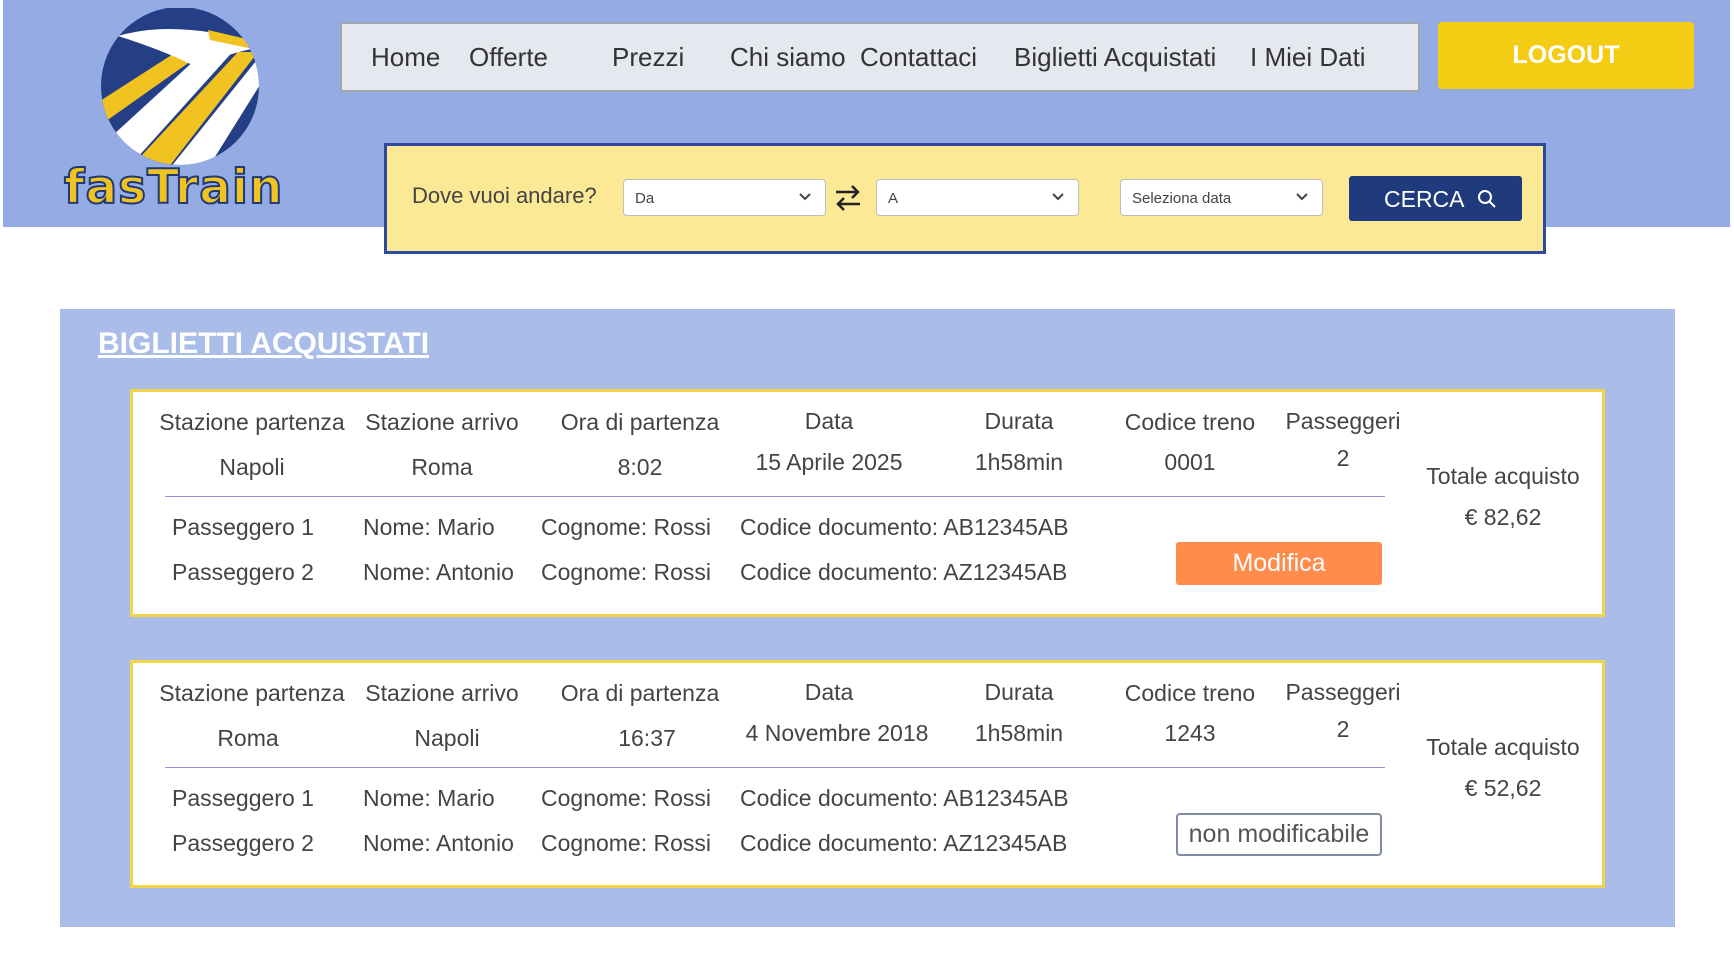  I want to click on value-stazione-arrivo: Roma, so click(442, 467).